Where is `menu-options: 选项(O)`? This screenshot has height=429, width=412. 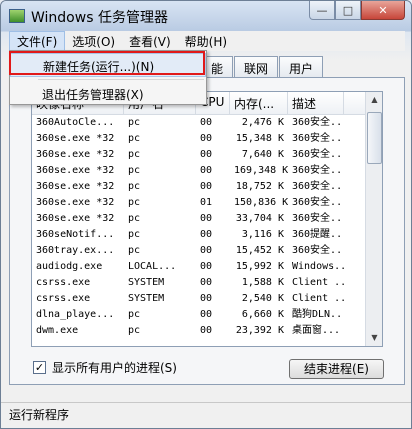 menu-options: 选项(O) is located at coordinates (93, 41).